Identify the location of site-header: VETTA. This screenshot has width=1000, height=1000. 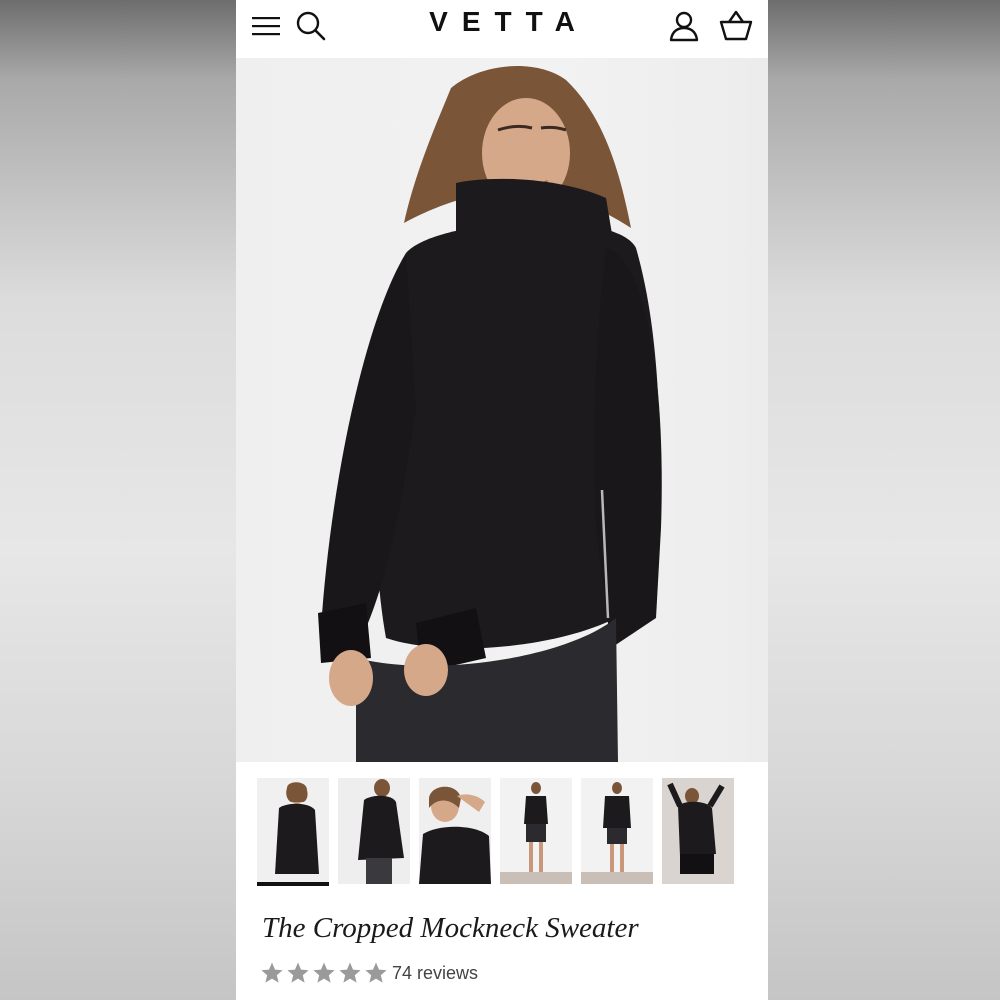
(502, 29).